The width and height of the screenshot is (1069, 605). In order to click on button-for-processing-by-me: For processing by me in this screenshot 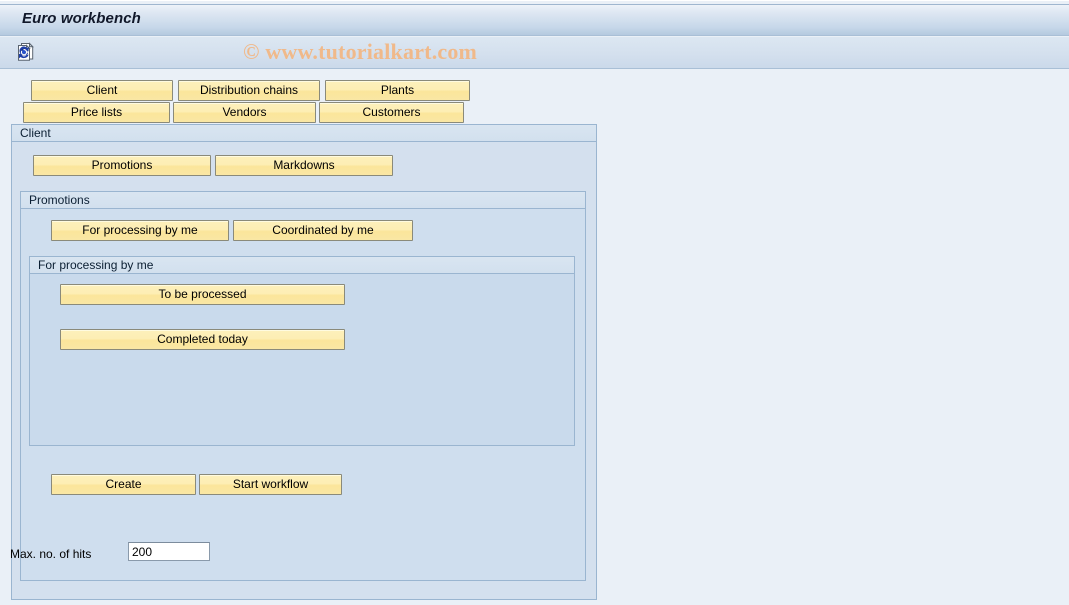, I will do `click(140, 230)`.